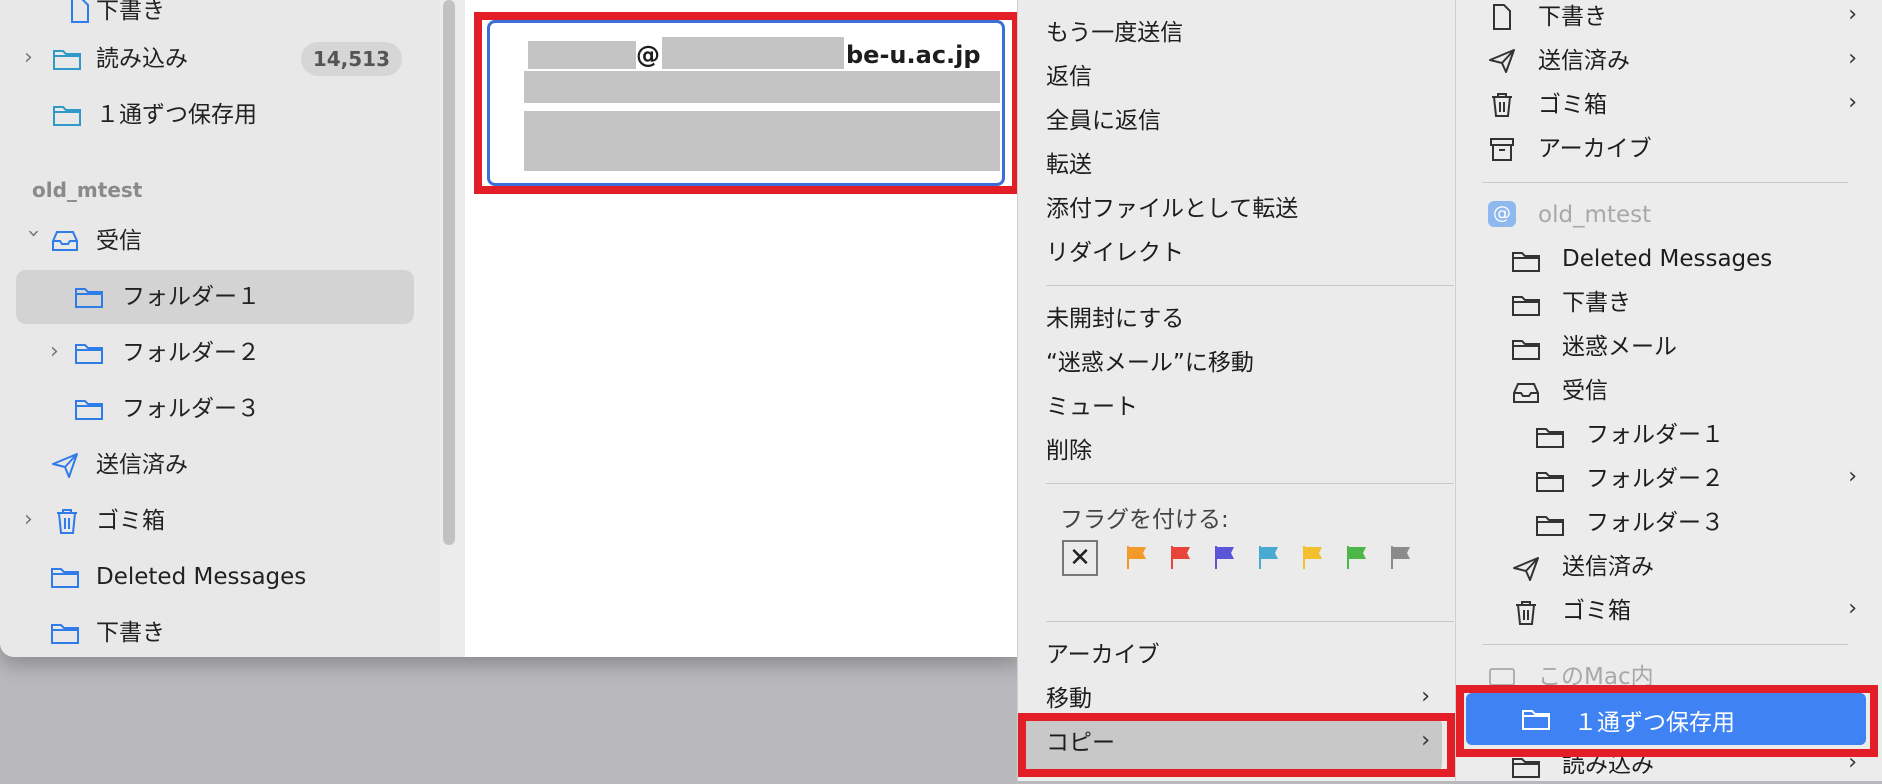 This screenshot has height=784, width=1882. What do you see at coordinates (1150, 363) in the screenshot?
I see `menu-item-move-to-junk: “迷惑メール”に移動` at bounding box center [1150, 363].